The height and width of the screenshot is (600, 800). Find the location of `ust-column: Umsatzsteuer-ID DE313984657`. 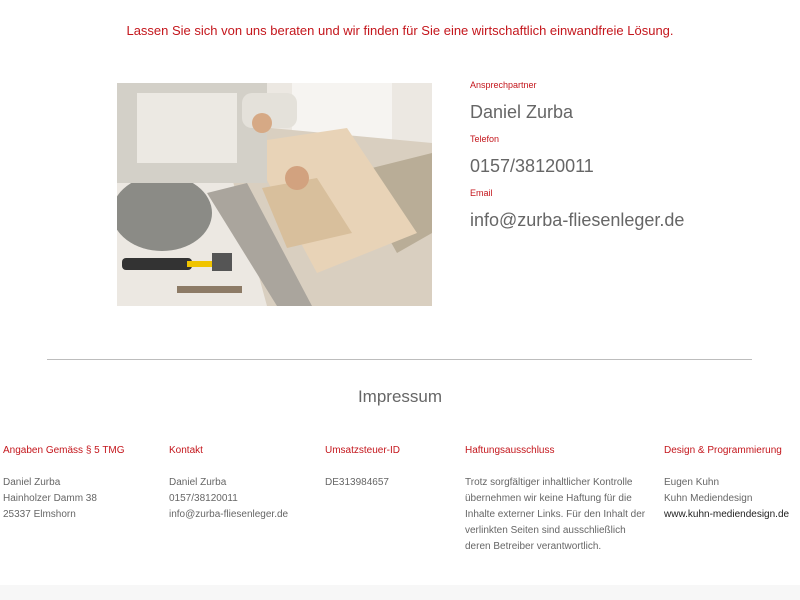

ust-column: Umsatzsteuer-ID DE313984657 is located at coordinates (390, 467).